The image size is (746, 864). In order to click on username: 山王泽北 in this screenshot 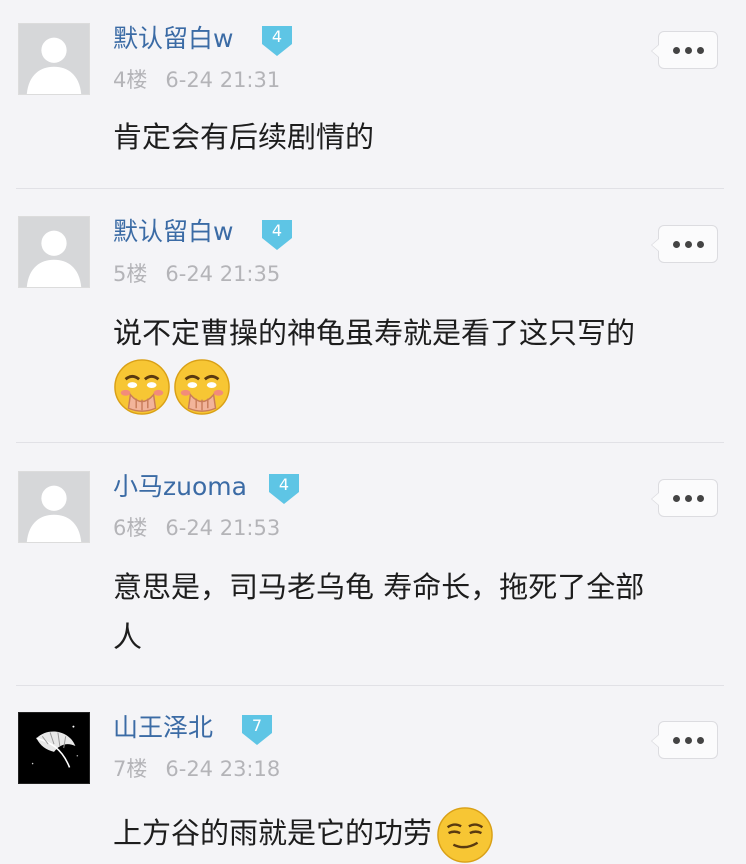, I will do `click(163, 728)`.